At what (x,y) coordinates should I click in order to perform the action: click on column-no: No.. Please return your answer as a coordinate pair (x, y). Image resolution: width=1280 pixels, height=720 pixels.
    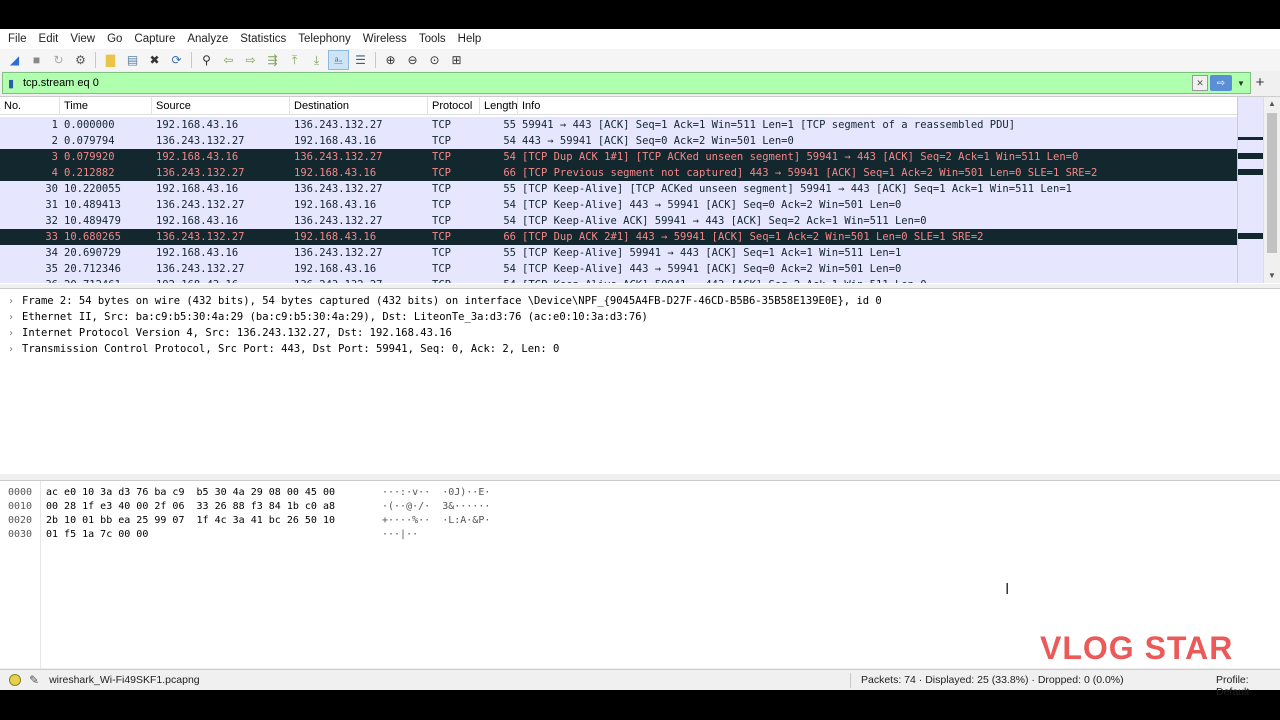
    Looking at the image, I should click on (30, 105).